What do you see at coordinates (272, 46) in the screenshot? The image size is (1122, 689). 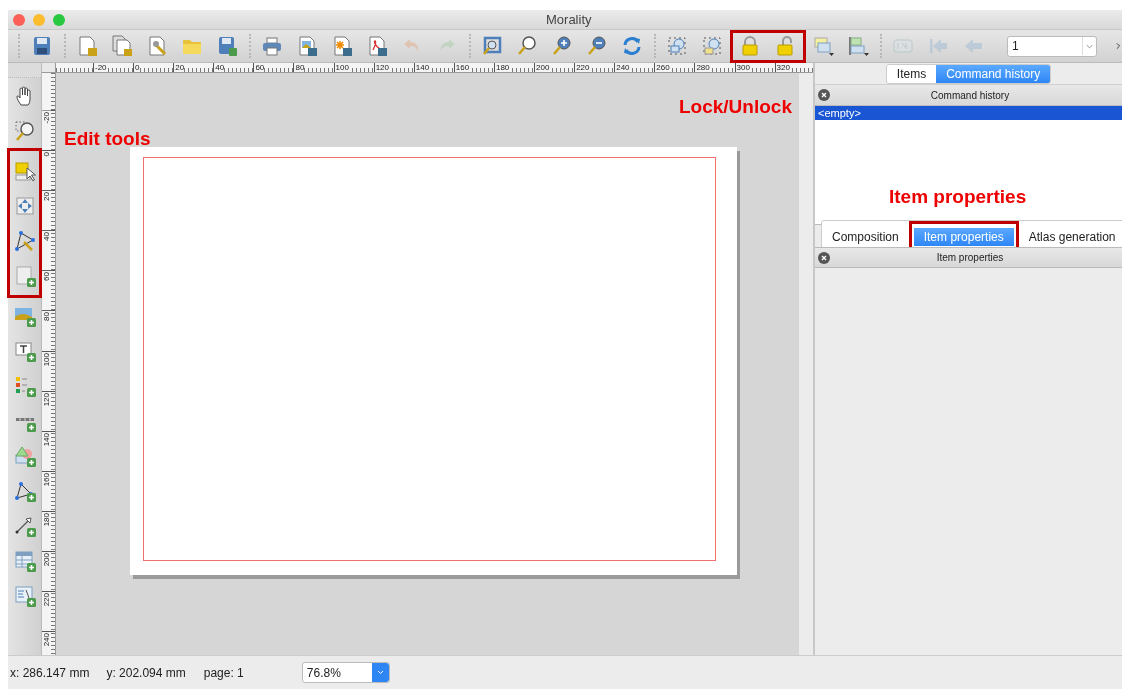 I see `printer-icon` at bounding box center [272, 46].